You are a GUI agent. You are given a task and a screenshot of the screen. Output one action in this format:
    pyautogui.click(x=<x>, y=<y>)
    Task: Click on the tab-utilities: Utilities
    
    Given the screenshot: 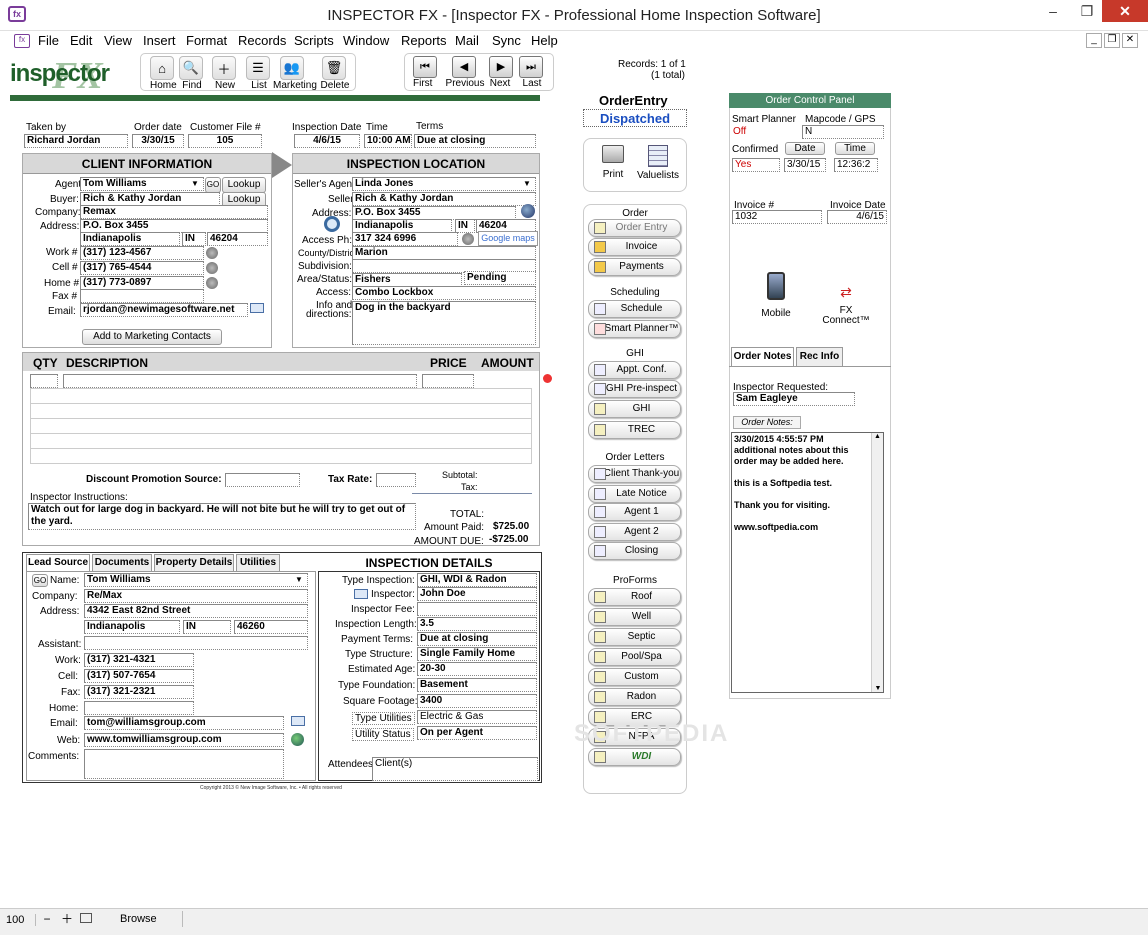 What is the action you would take?
    pyautogui.click(x=258, y=563)
    